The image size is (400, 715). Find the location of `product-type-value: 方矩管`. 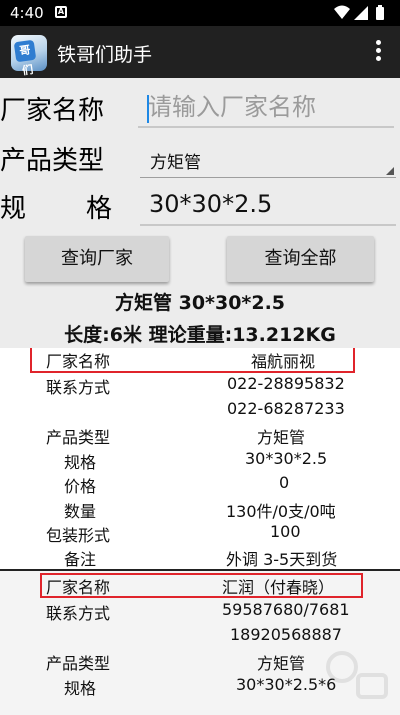

product-type-value: 方矩管 is located at coordinates (175, 163).